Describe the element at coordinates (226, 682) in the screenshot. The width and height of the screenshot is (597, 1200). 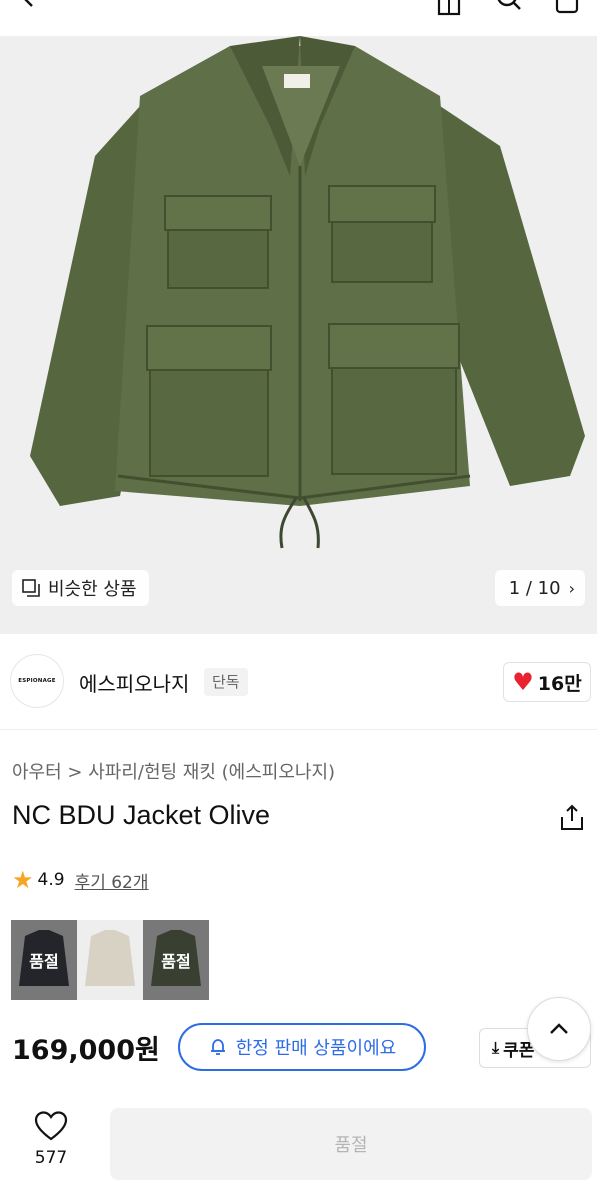
I see `exclusive-badge: 단독` at that location.